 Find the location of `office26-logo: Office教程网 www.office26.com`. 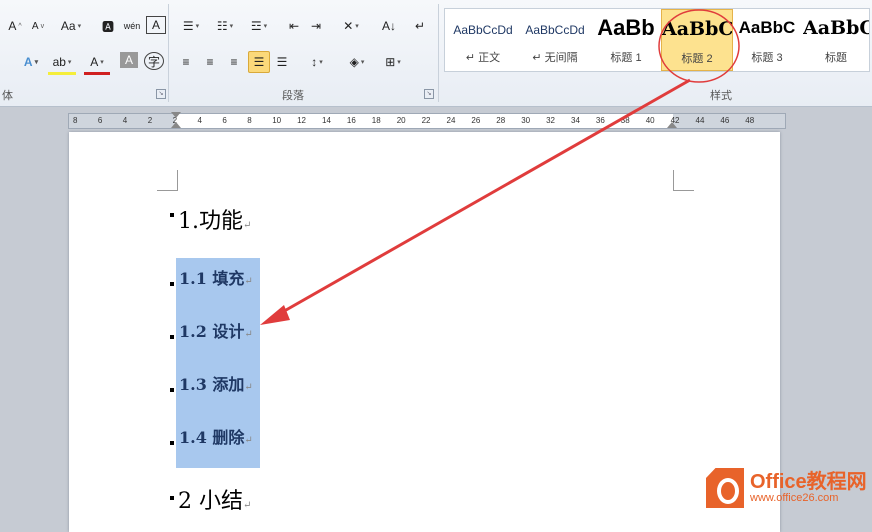

office26-logo: Office教程网 www.office26.com is located at coordinates (786, 488).